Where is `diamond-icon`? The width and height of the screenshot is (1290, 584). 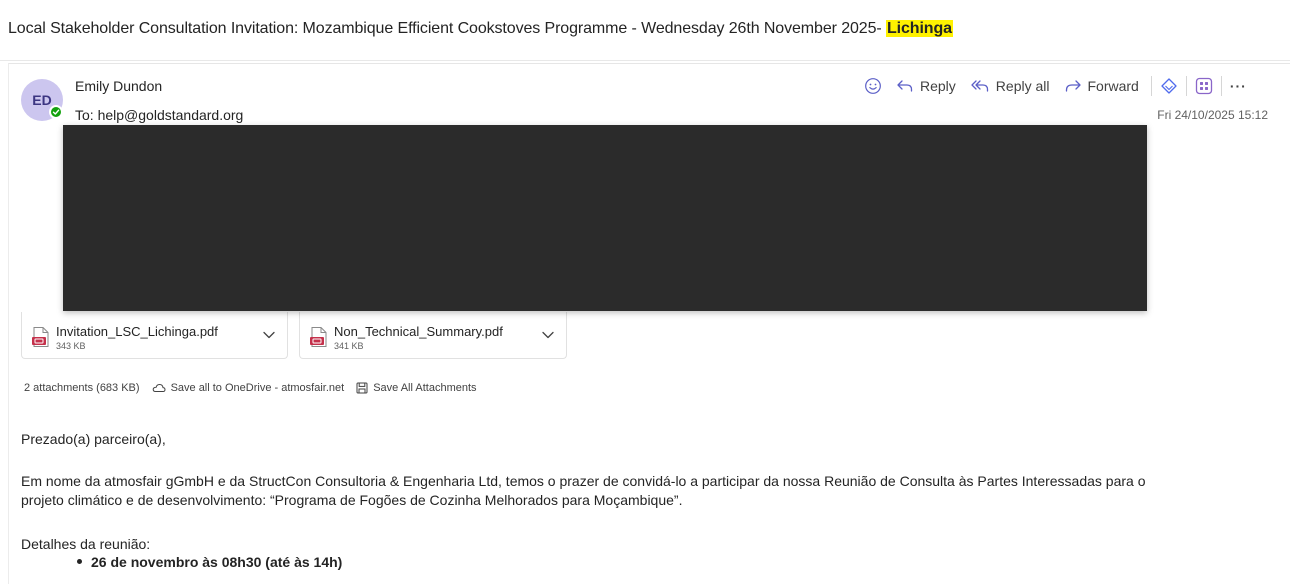 diamond-icon is located at coordinates (1169, 86).